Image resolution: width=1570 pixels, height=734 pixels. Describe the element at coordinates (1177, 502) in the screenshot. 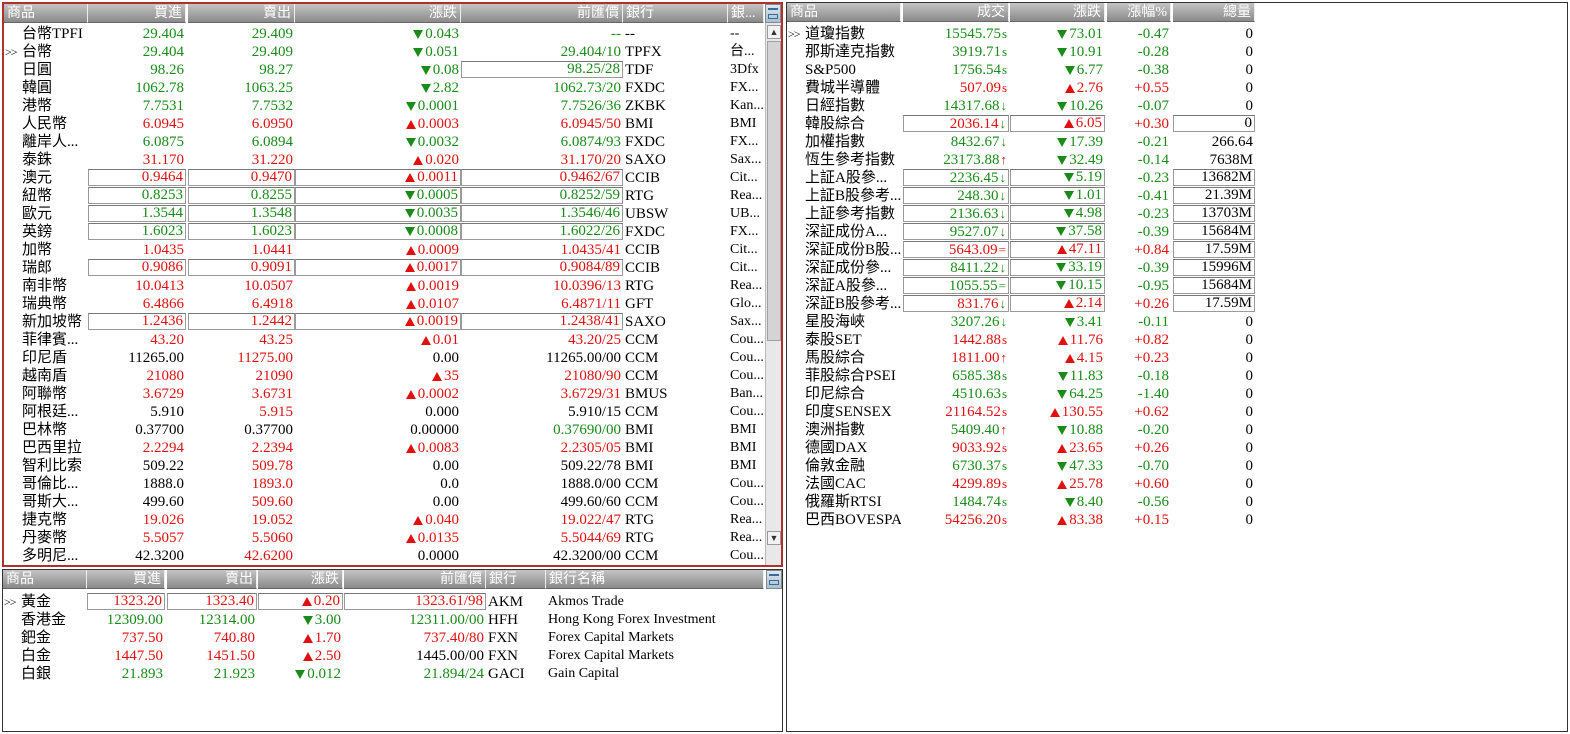

I see `quote-row: 俄羅斯RTSI 1484.74s 8.40 -0.56 0` at that location.